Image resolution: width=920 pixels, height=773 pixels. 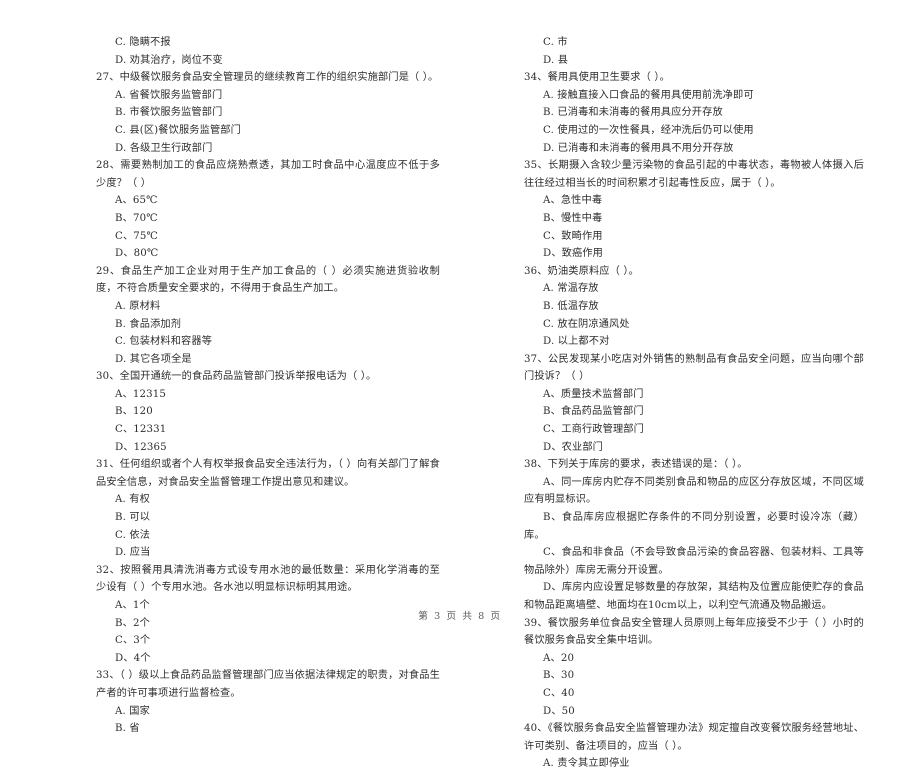 What do you see at coordinates (597, 78) in the screenshot?
I see `question-stem: 34、餐用具使用卫生要求（ ）。` at bounding box center [597, 78].